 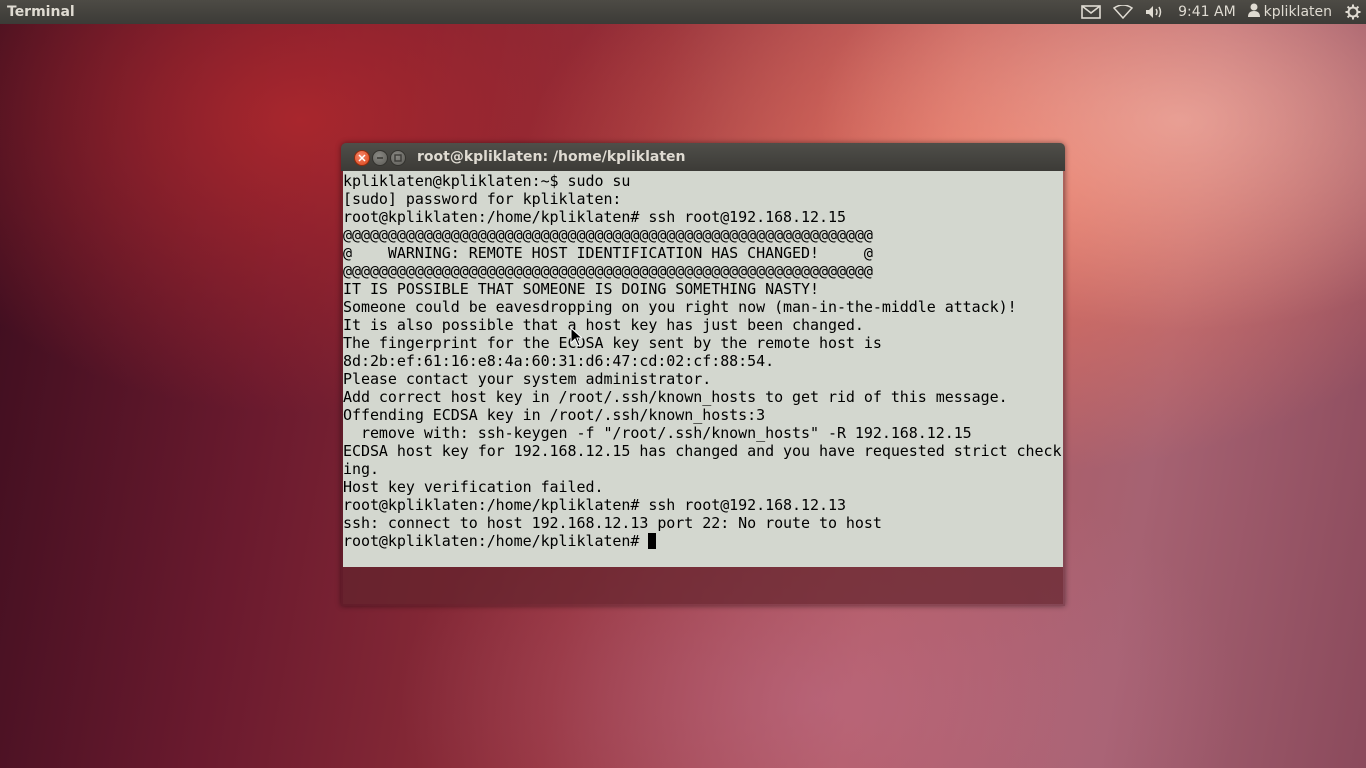 I want to click on maximize-icon, so click(x=398, y=158).